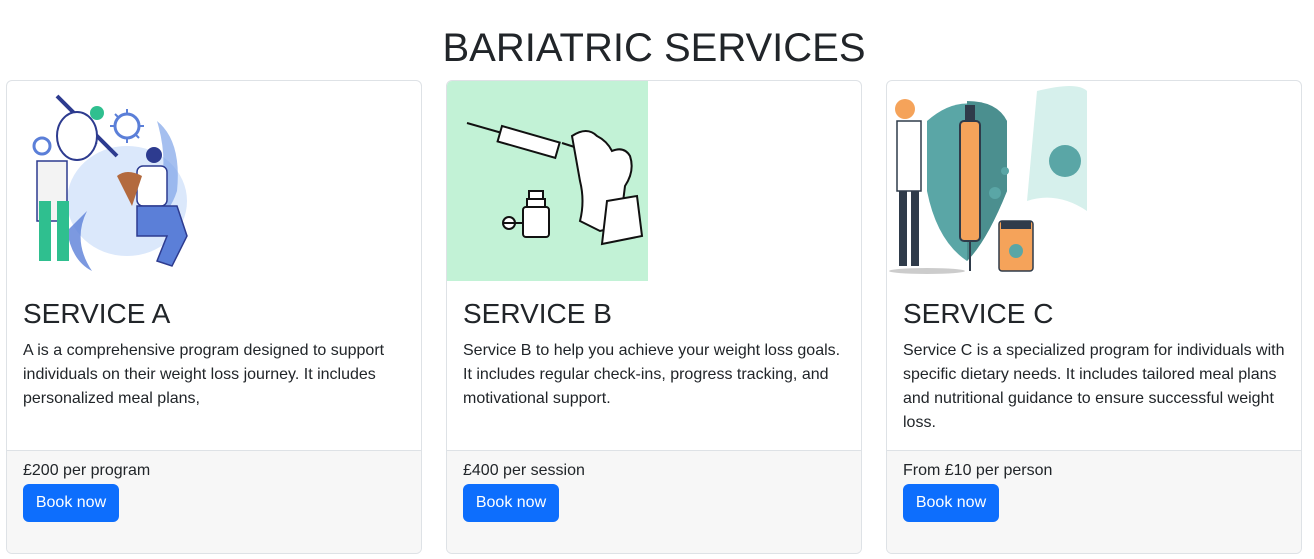 This screenshot has height=559, width=1314. What do you see at coordinates (524, 470) in the screenshot?
I see `service-b-price: £400 per session` at bounding box center [524, 470].